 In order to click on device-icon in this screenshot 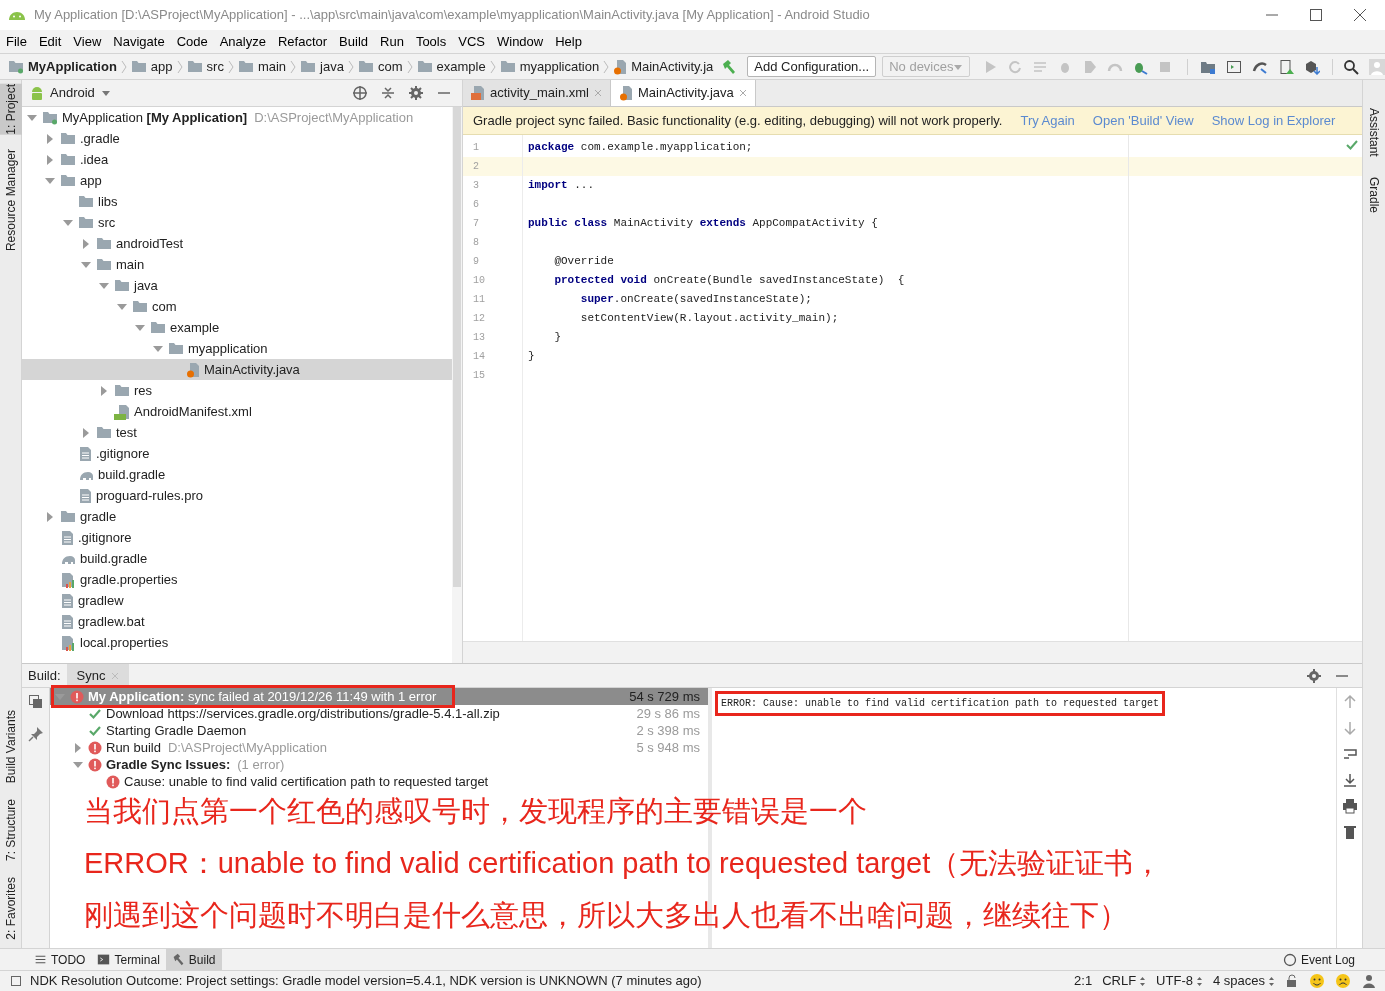, I will do `click(1286, 66)`.